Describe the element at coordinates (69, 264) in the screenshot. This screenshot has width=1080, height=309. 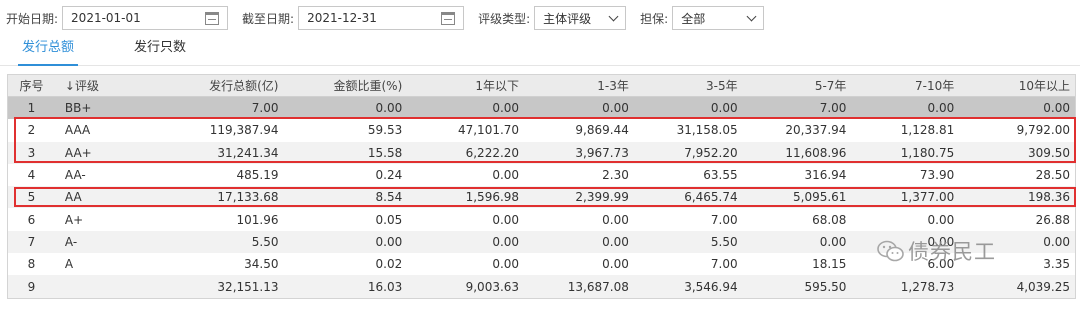
I see `cell-rating: A` at that location.